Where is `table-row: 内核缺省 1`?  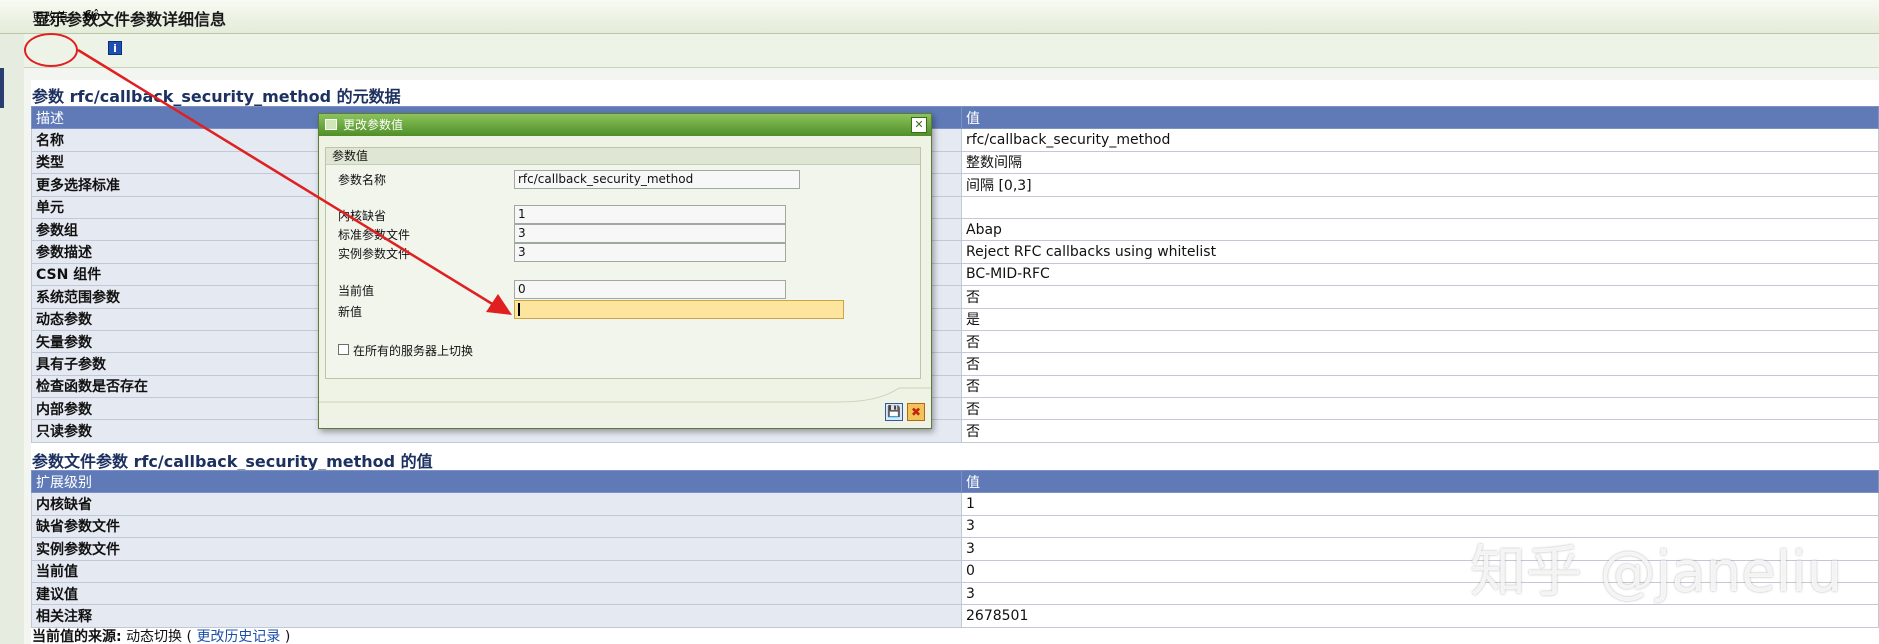 table-row: 内核缺省 1 is located at coordinates (955, 504).